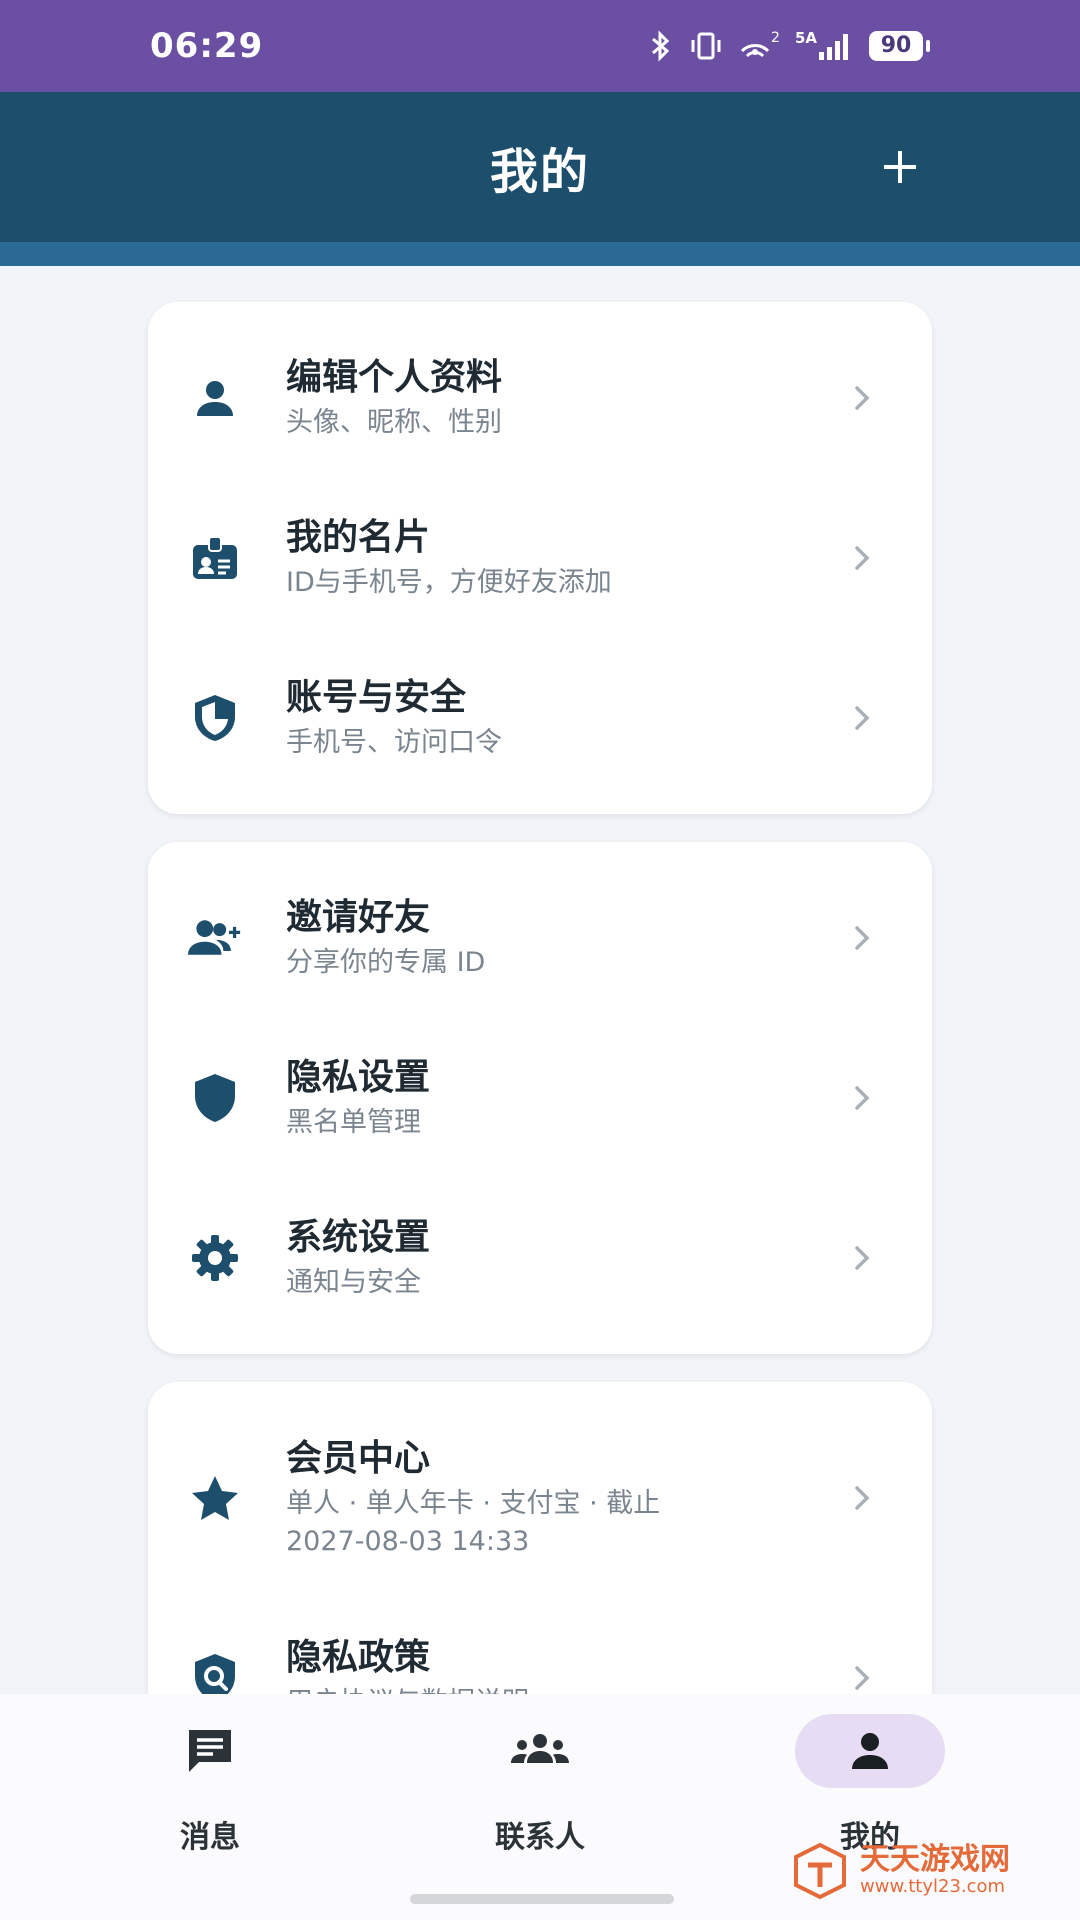  What do you see at coordinates (806, 38) in the screenshot?
I see `svg-text: 5A` at bounding box center [806, 38].